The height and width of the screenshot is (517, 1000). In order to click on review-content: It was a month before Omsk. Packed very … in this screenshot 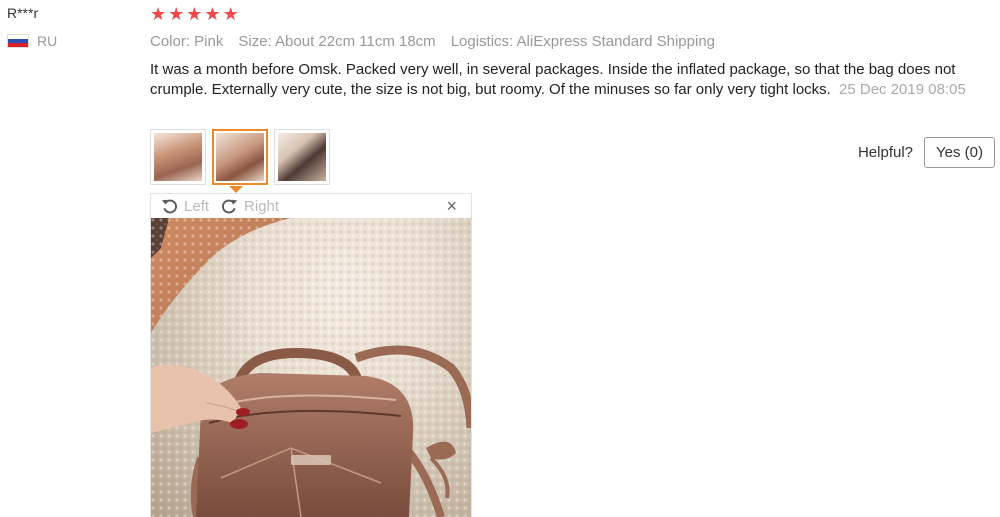, I will do `click(553, 79)`.